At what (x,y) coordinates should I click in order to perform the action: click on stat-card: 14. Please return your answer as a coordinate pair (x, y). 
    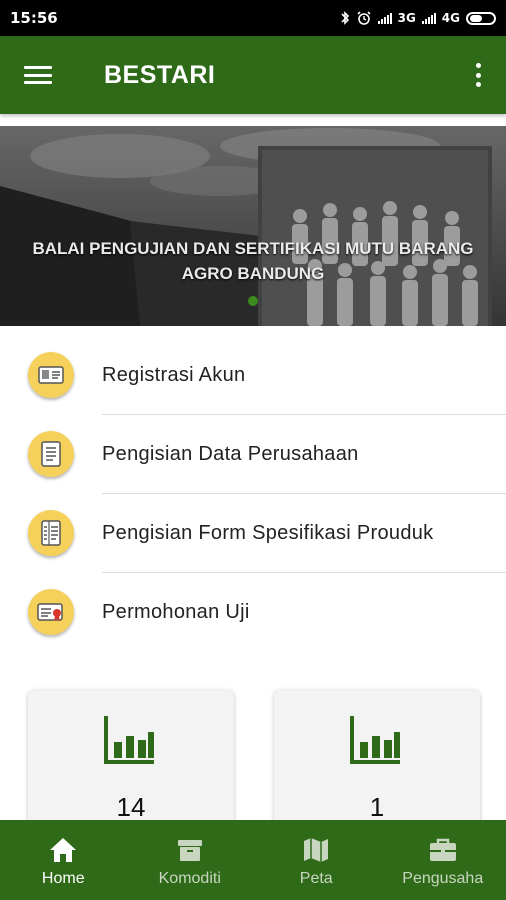
    Looking at the image, I should click on (131, 760).